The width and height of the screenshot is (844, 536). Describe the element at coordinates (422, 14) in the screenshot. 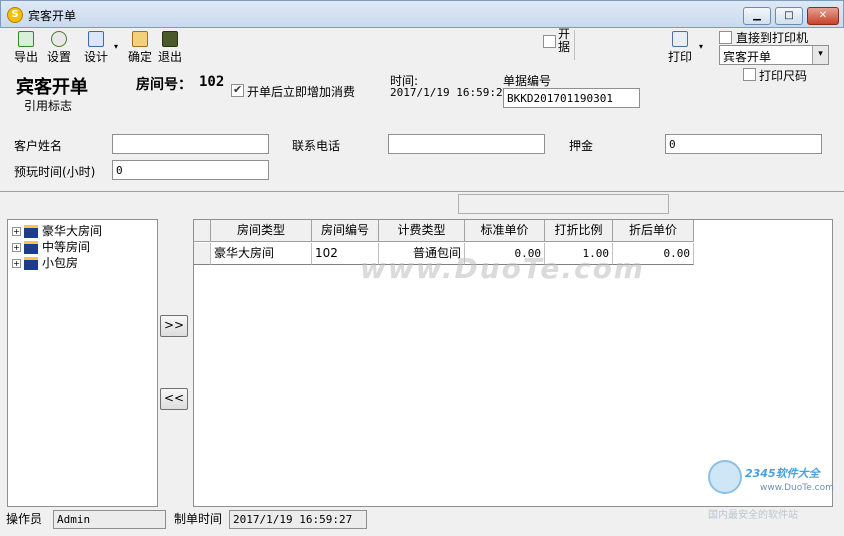

I see `title-bar: S 宾客开单 ▁ □ ✕` at that location.